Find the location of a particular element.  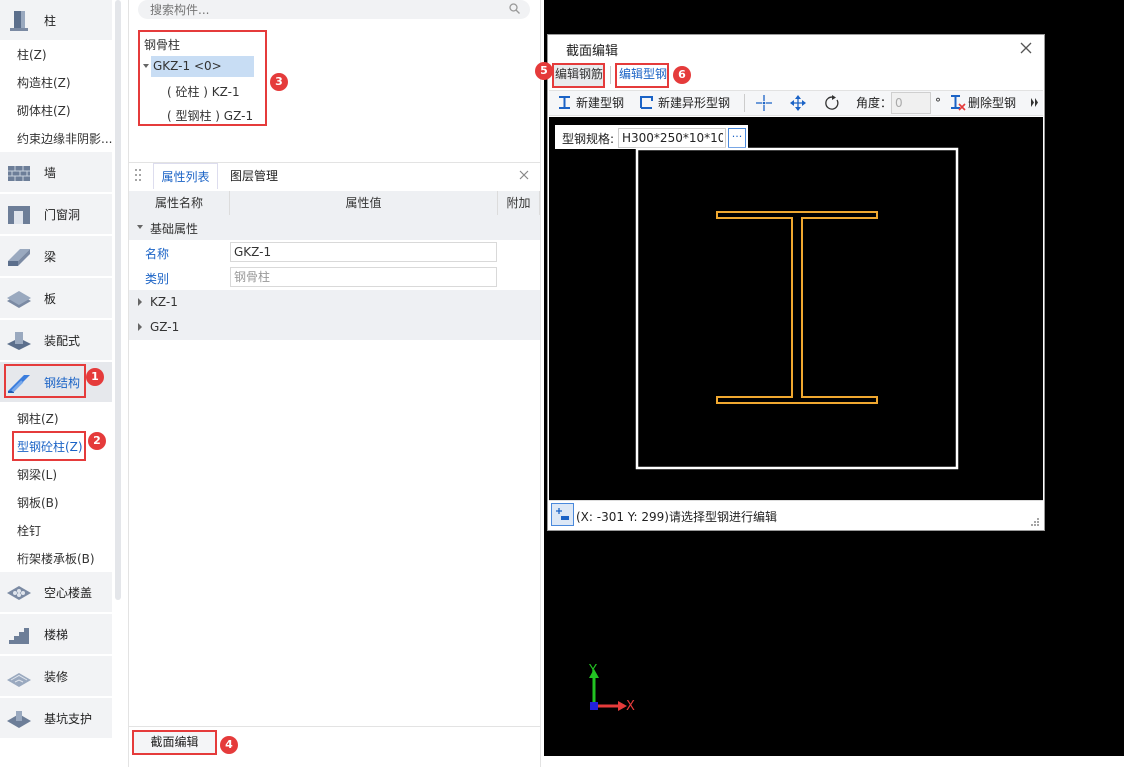

category-label: 柱 is located at coordinates (50, 20).